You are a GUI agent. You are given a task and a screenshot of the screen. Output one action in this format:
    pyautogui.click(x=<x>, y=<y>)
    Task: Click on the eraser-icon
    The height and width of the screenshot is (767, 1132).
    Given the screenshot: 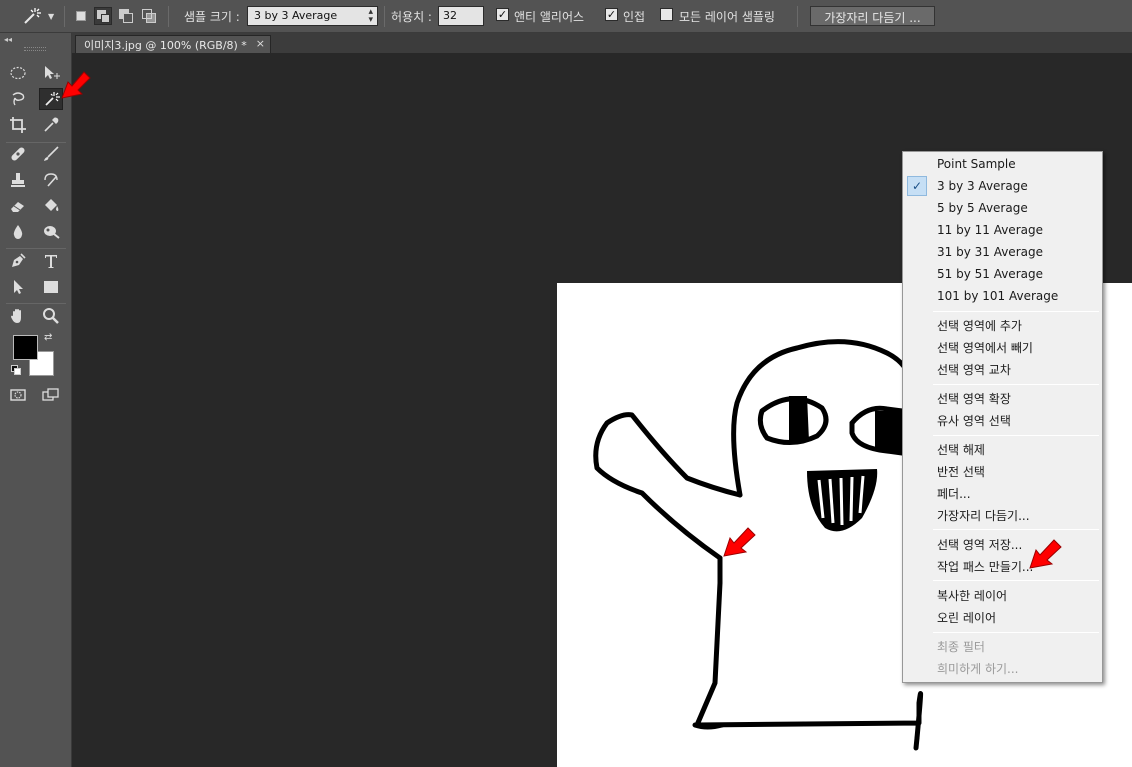 What is the action you would take?
    pyautogui.click(x=17, y=207)
    